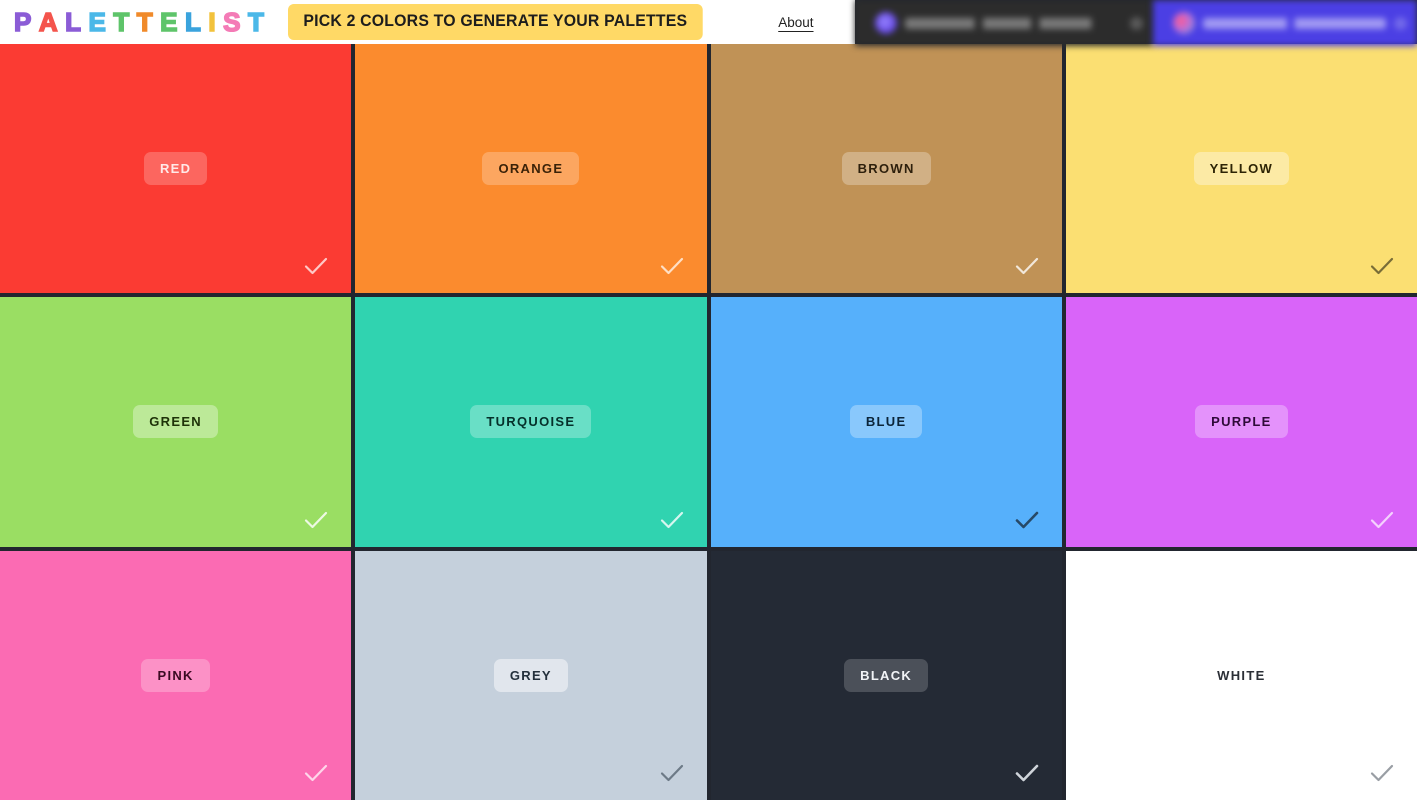 Image resolution: width=1417 pixels, height=800 pixels. I want to click on color-swatch-label: TURQUOISE, so click(531, 422).